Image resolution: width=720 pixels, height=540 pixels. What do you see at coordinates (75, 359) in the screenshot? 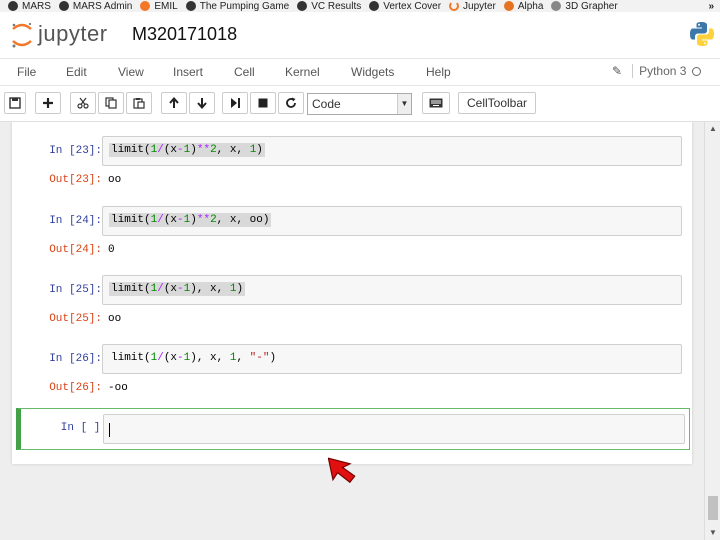
I see `input-prompt: In [26]:` at bounding box center [75, 359].